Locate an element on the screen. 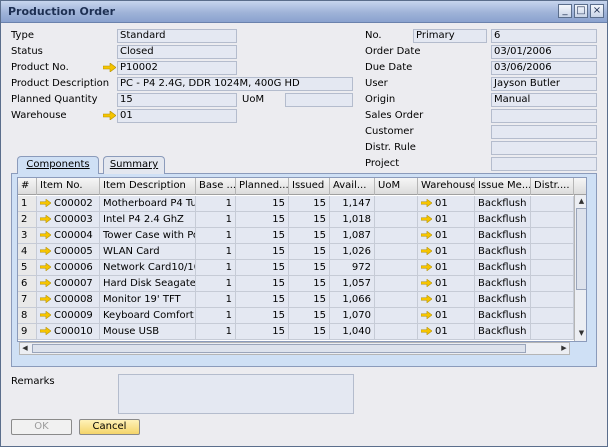 The image size is (608, 447). row-number-cell: 7 is located at coordinates (27, 300).